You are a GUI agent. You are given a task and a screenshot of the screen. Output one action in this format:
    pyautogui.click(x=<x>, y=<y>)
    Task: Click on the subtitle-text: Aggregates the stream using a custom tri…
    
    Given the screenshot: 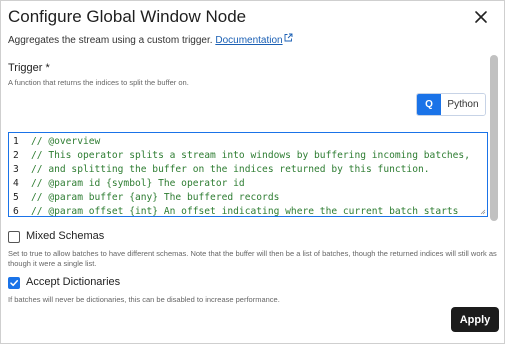 What is the action you would take?
    pyautogui.click(x=110, y=40)
    